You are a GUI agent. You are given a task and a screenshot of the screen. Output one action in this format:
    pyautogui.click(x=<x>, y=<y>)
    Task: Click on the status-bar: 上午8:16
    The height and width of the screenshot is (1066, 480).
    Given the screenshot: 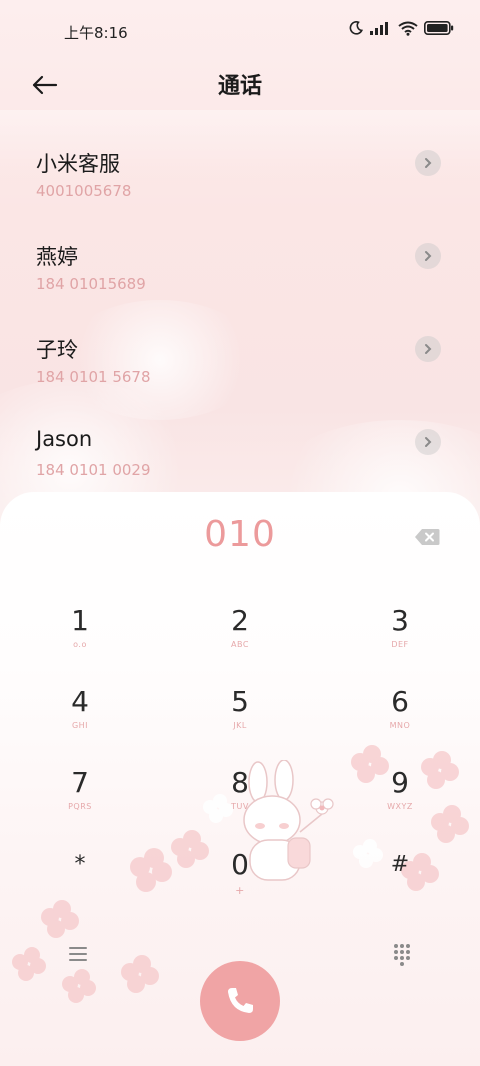 What is the action you would take?
    pyautogui.click(x=240, y=31)
    